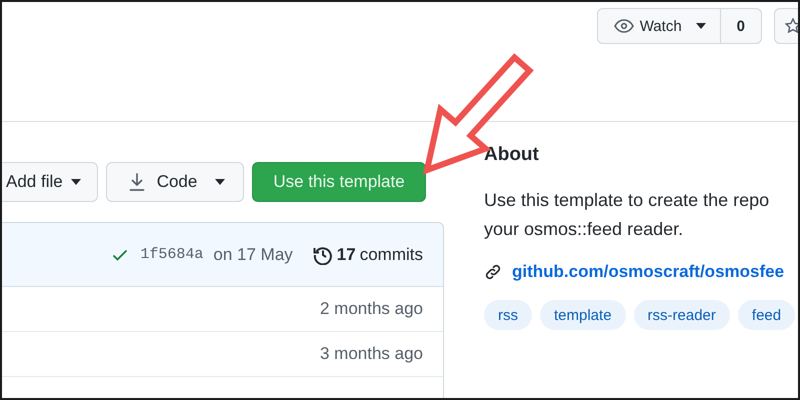 Image resolution: width=800 pixels, height=400 pixels. What do you see at coordinates (767, 315) in the screenshot?
I see `topic-tag: feed` at bounding box center [767, 315].